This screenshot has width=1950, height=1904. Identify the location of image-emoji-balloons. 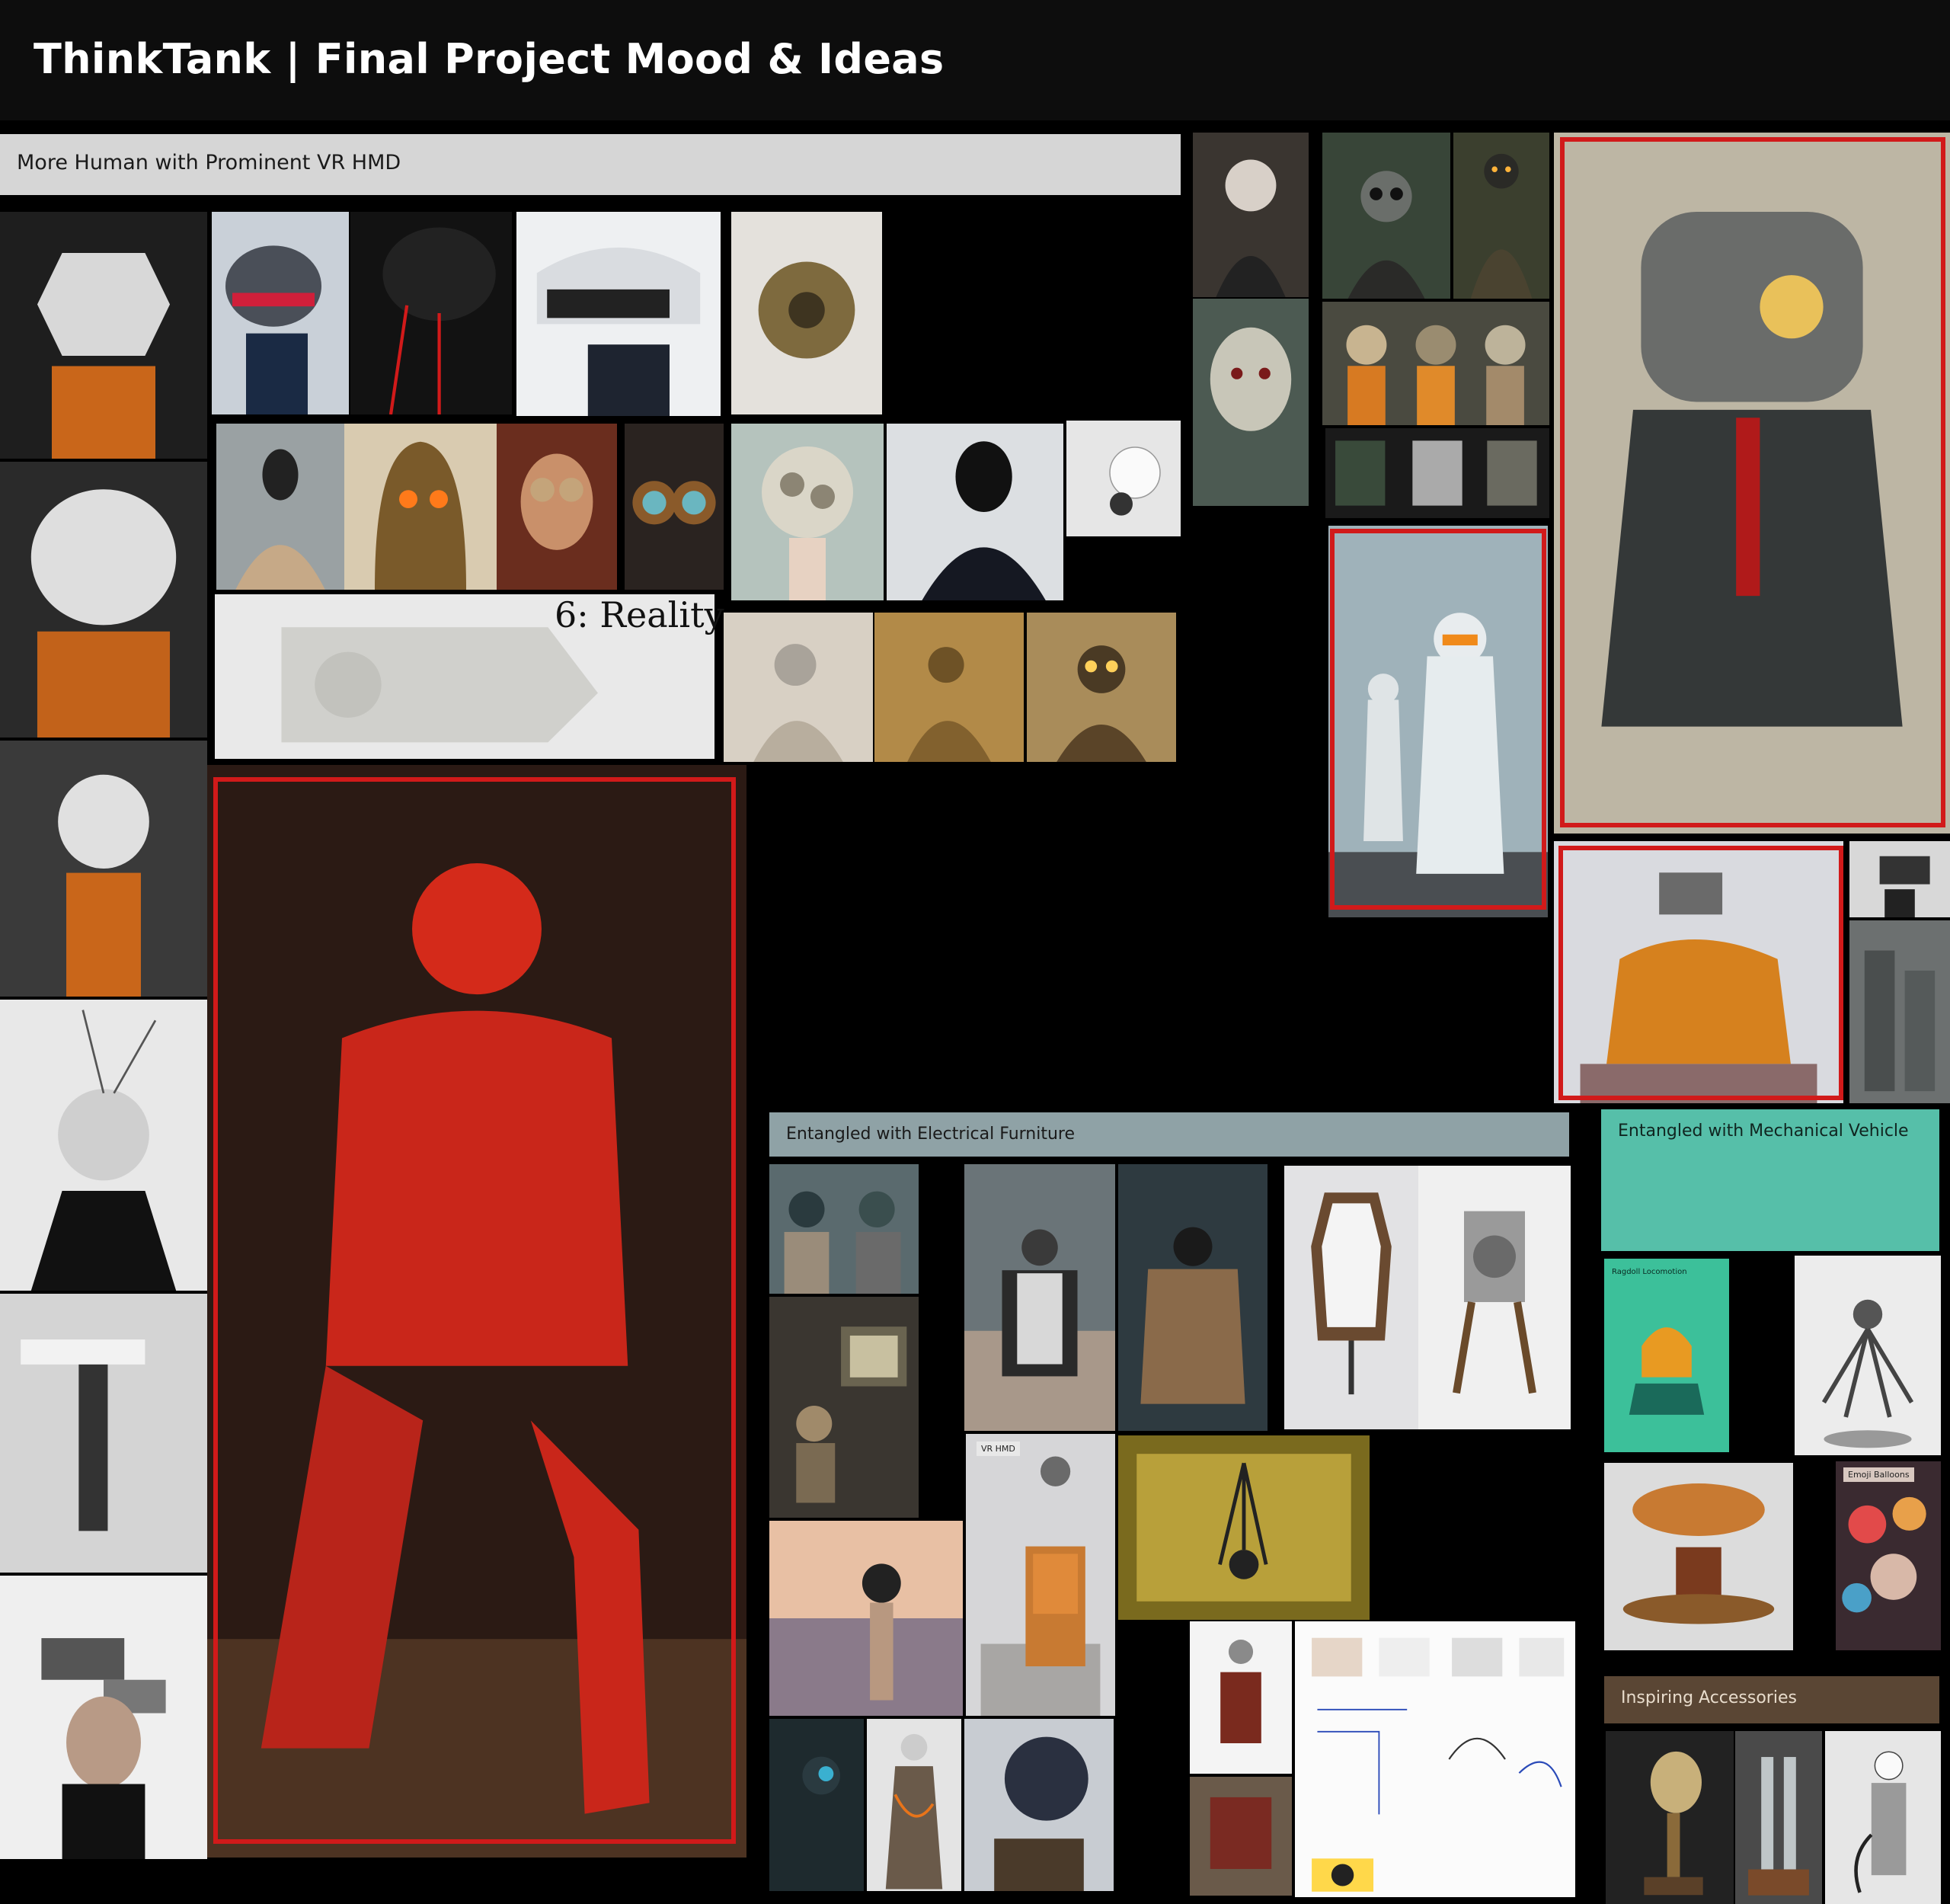
(1888, 1555).